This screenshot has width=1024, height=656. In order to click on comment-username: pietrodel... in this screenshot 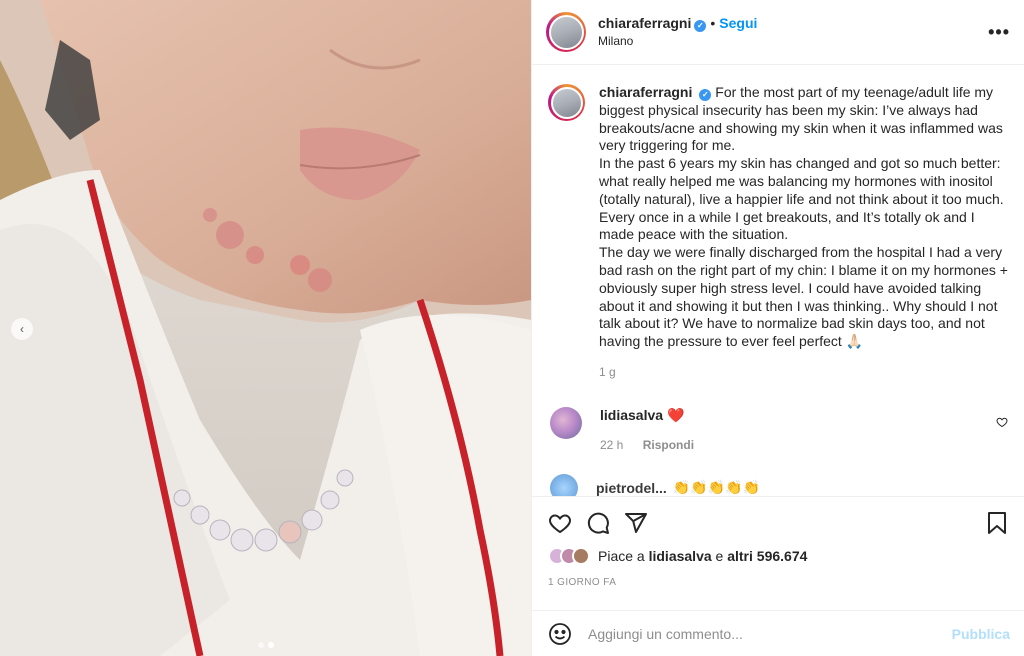, I will do `click(631, 488)`.